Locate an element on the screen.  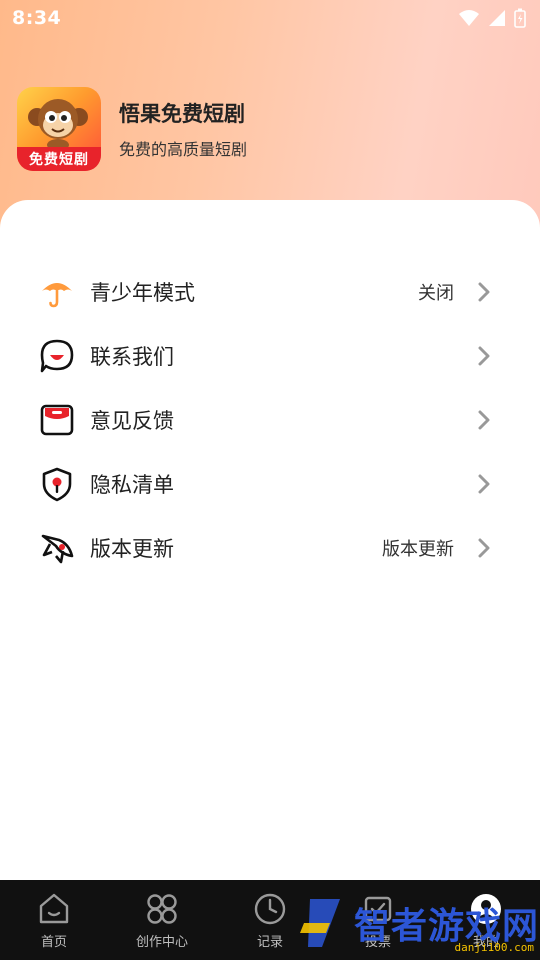
menu-item-privacy-list: 隐私清单 is located at coordinates (270, 484).